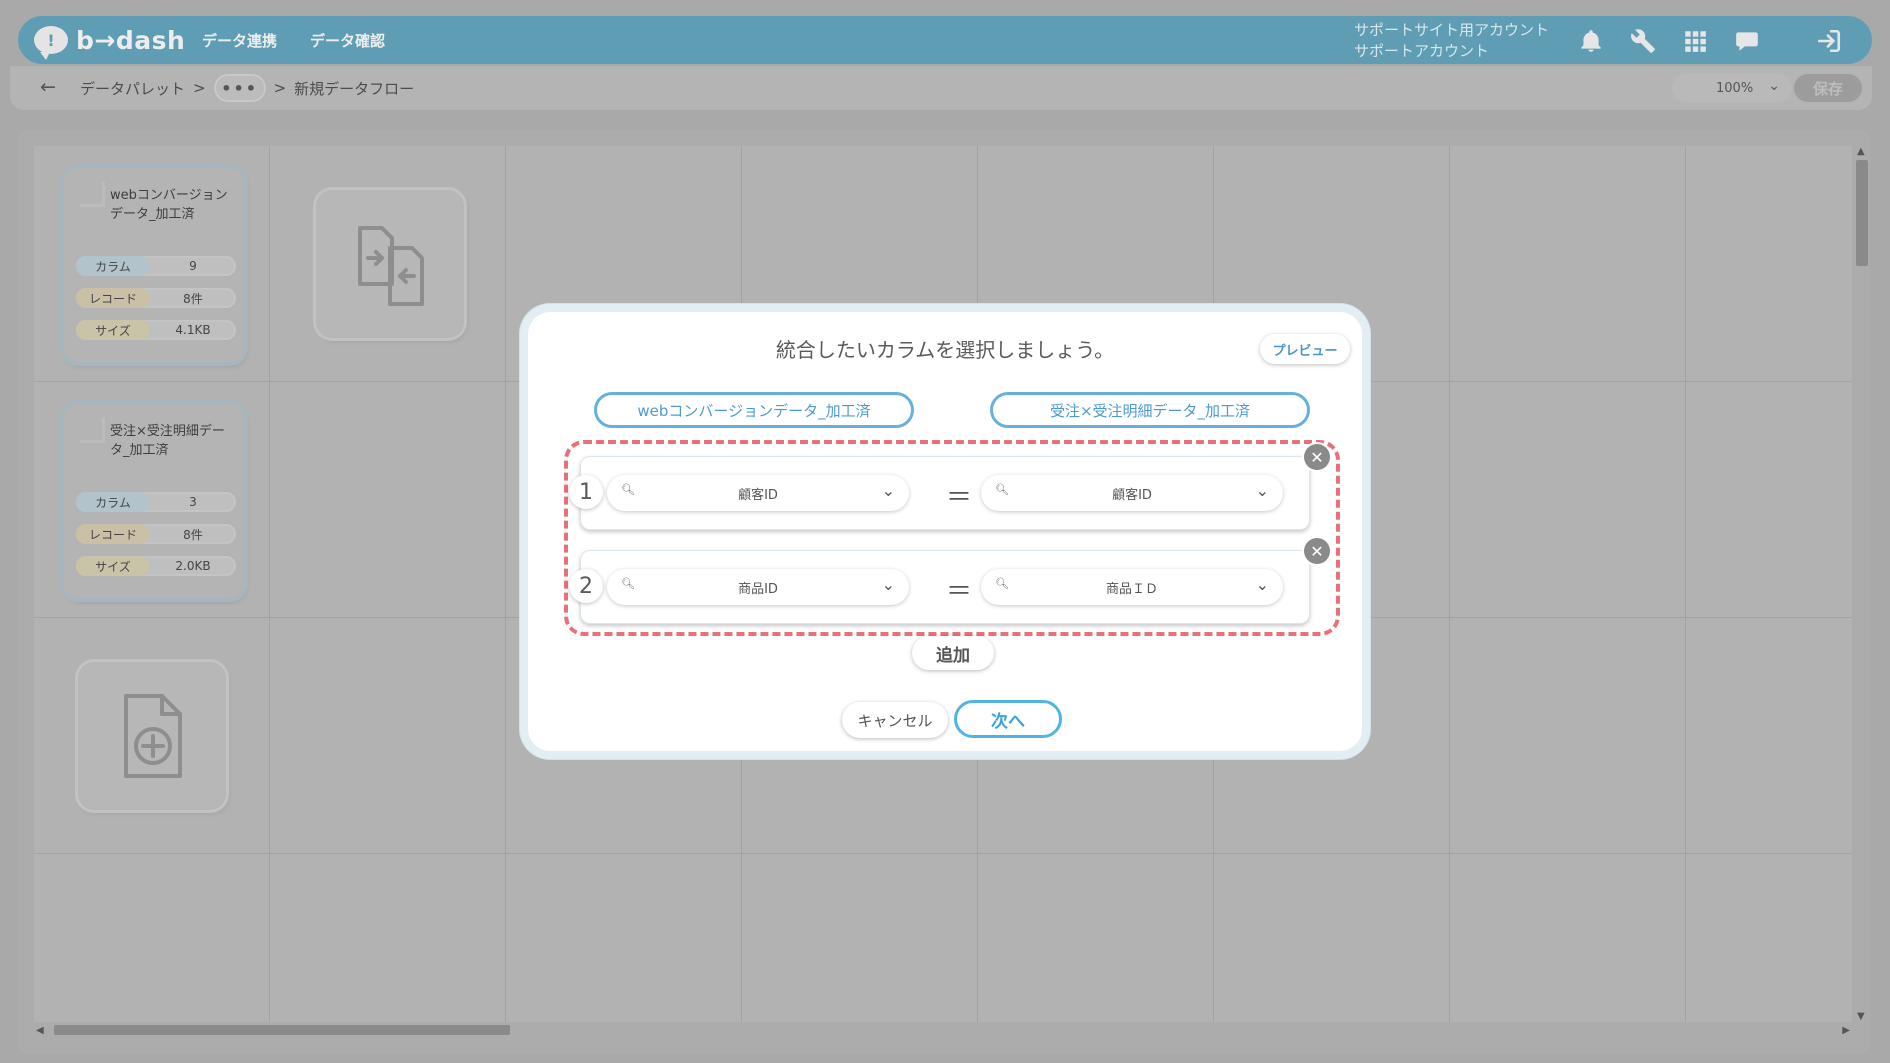 The image size is (1890, 1063). I want to click on add-file-icon, so click(153, 736).